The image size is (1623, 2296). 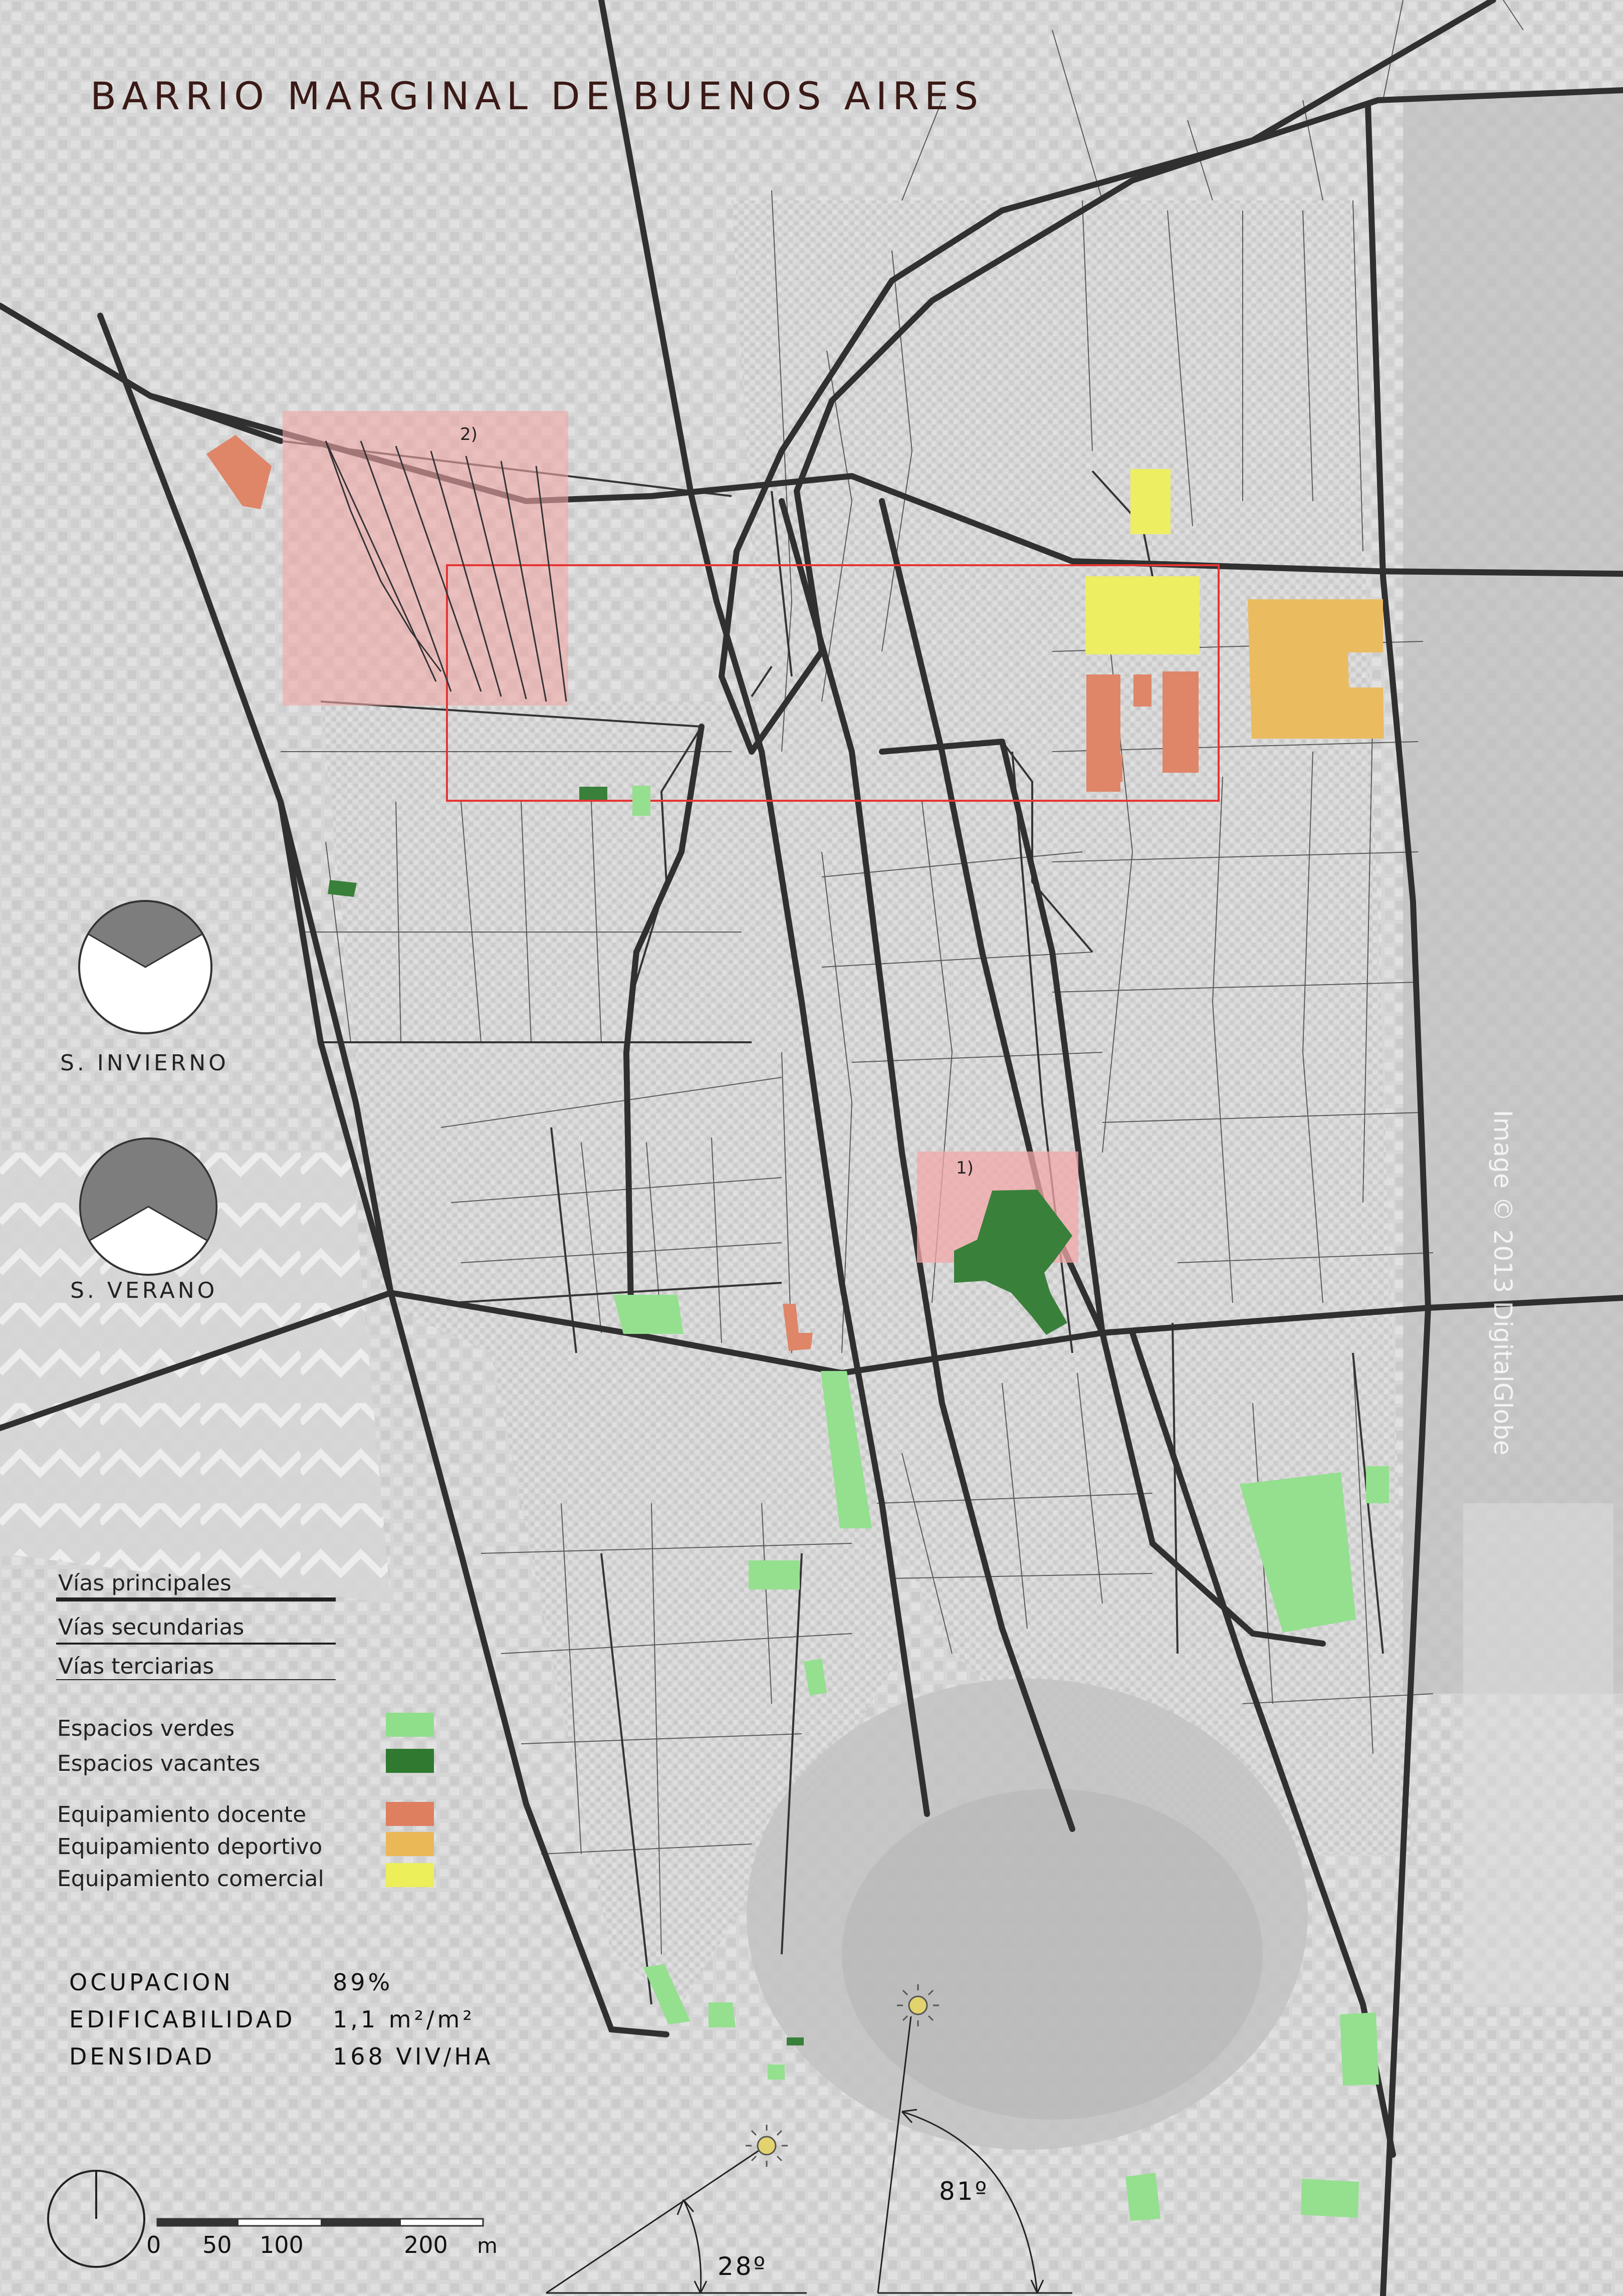 What do you see at coordinates (426, 2244) in the screenshot?
I see `scale-tick-200: 200` at bounding box center [426, 2244].